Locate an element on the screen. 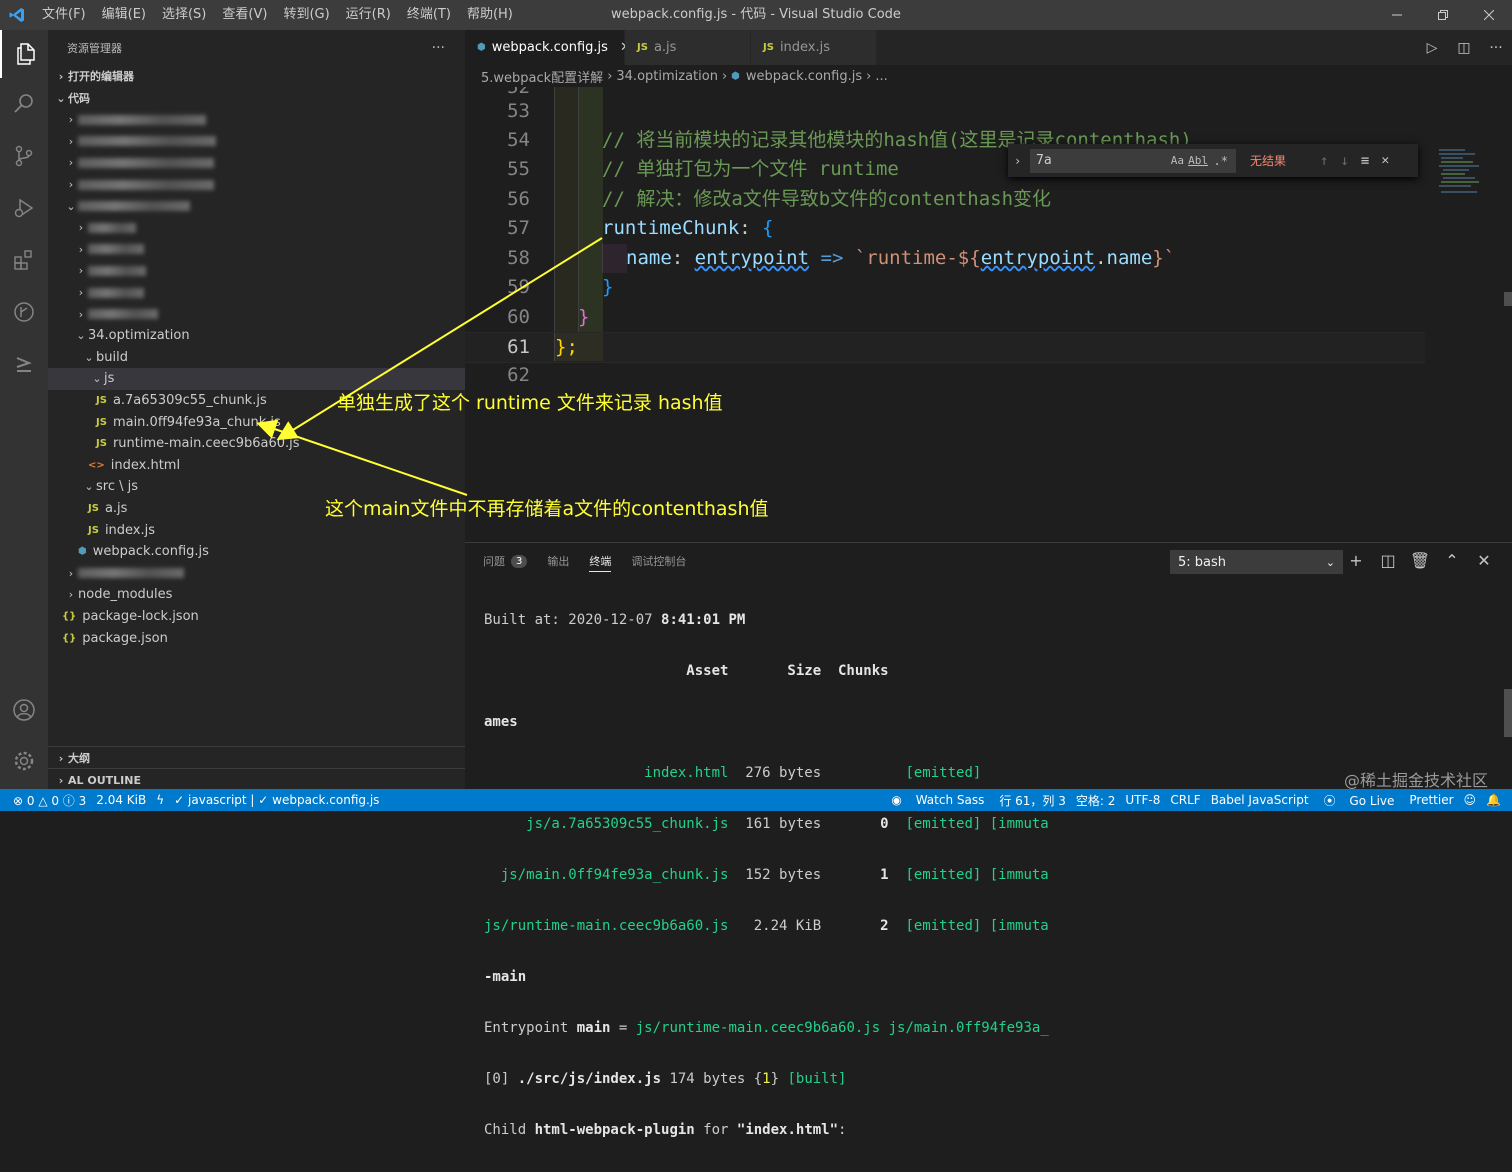  tree-file-package-lock: {} package-lock.json is located at coordinates (256, 617).